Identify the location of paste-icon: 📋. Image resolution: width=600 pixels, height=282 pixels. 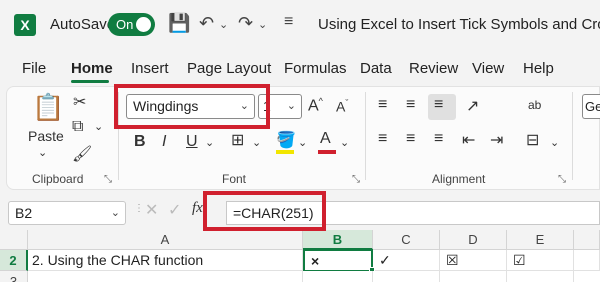
(48, 107).